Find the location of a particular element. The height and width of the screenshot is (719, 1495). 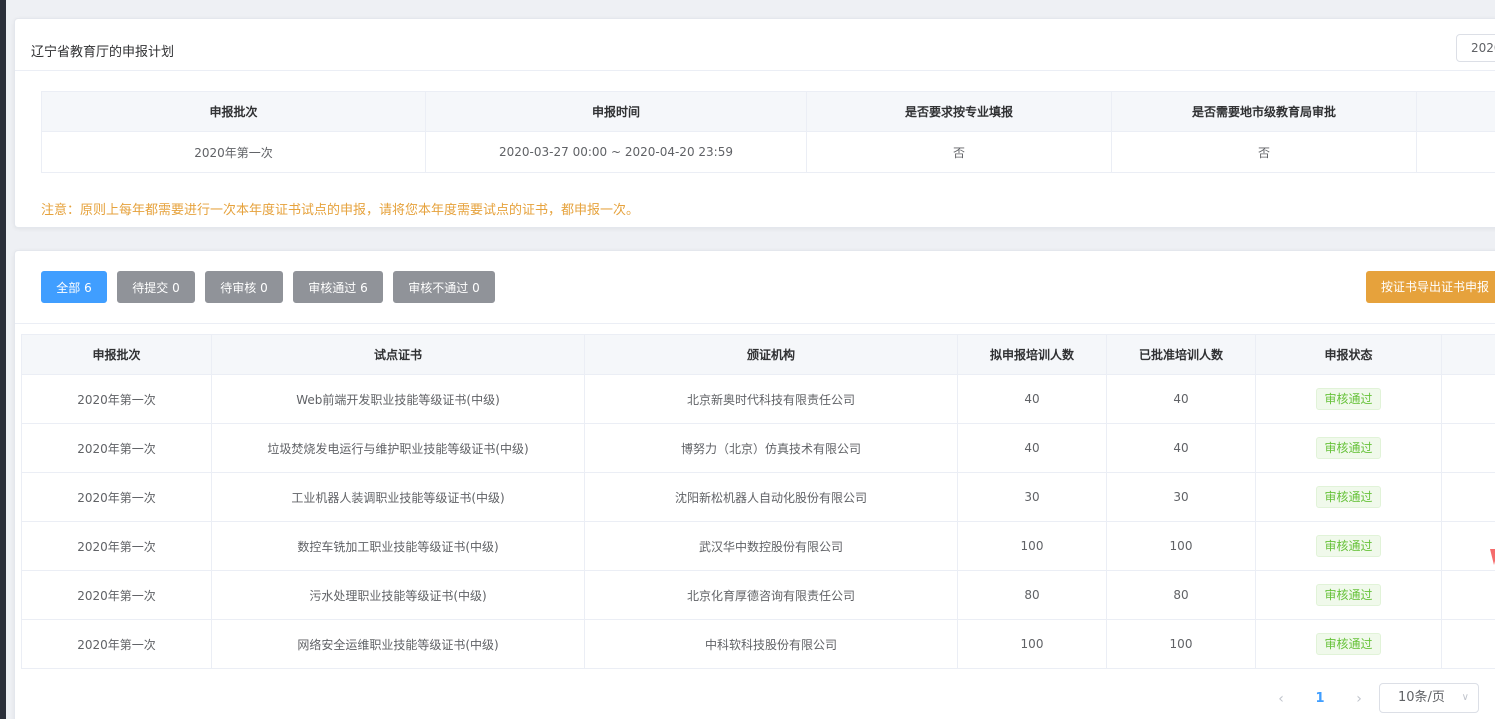

cell-issuer: 北京新奥时代科技有限责任公司 is located at coordinates (771, 399).